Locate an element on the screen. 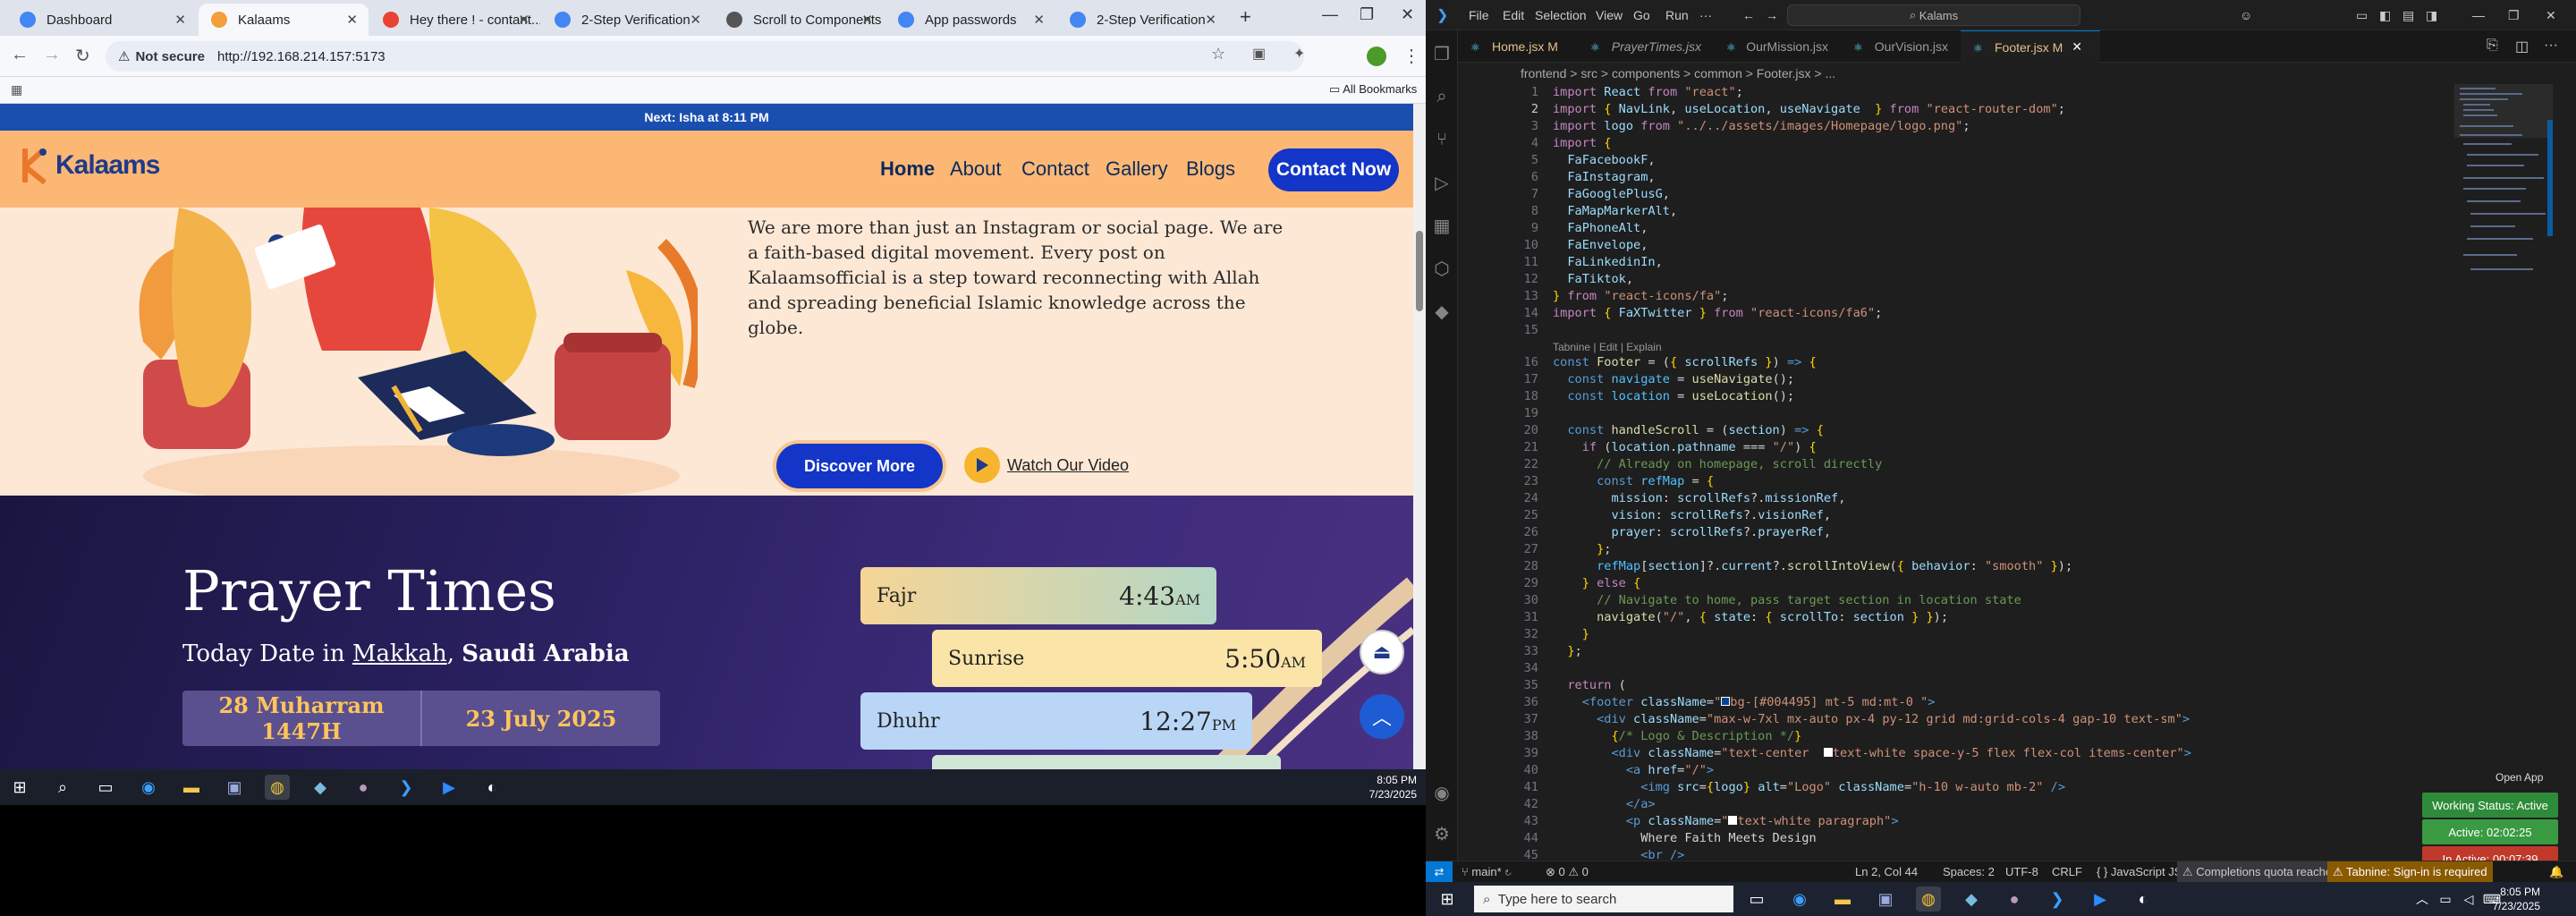 The image size is (2576, 916). windows-search-input: ⌕ Type here to search is located at coordinates (1603, 899).